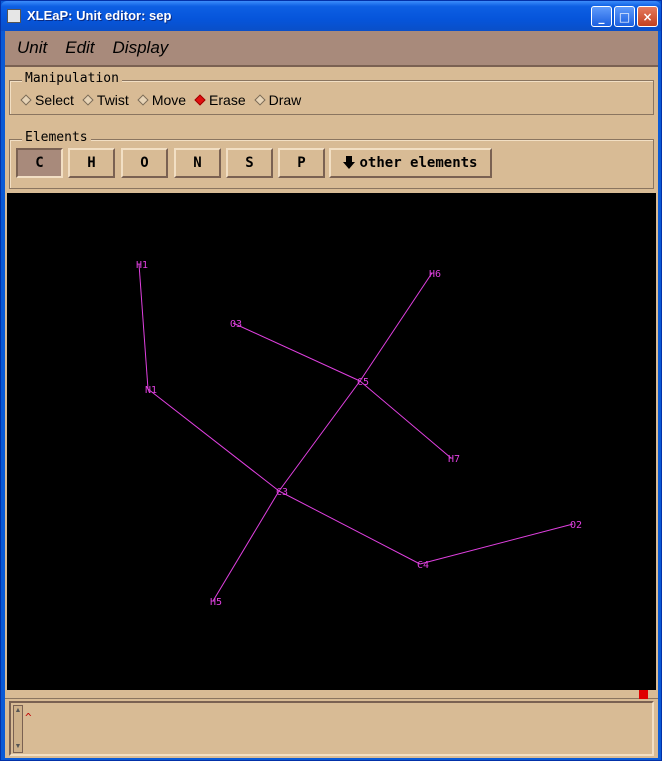  I want to click on arrow-down-icon, so click(349, 162).